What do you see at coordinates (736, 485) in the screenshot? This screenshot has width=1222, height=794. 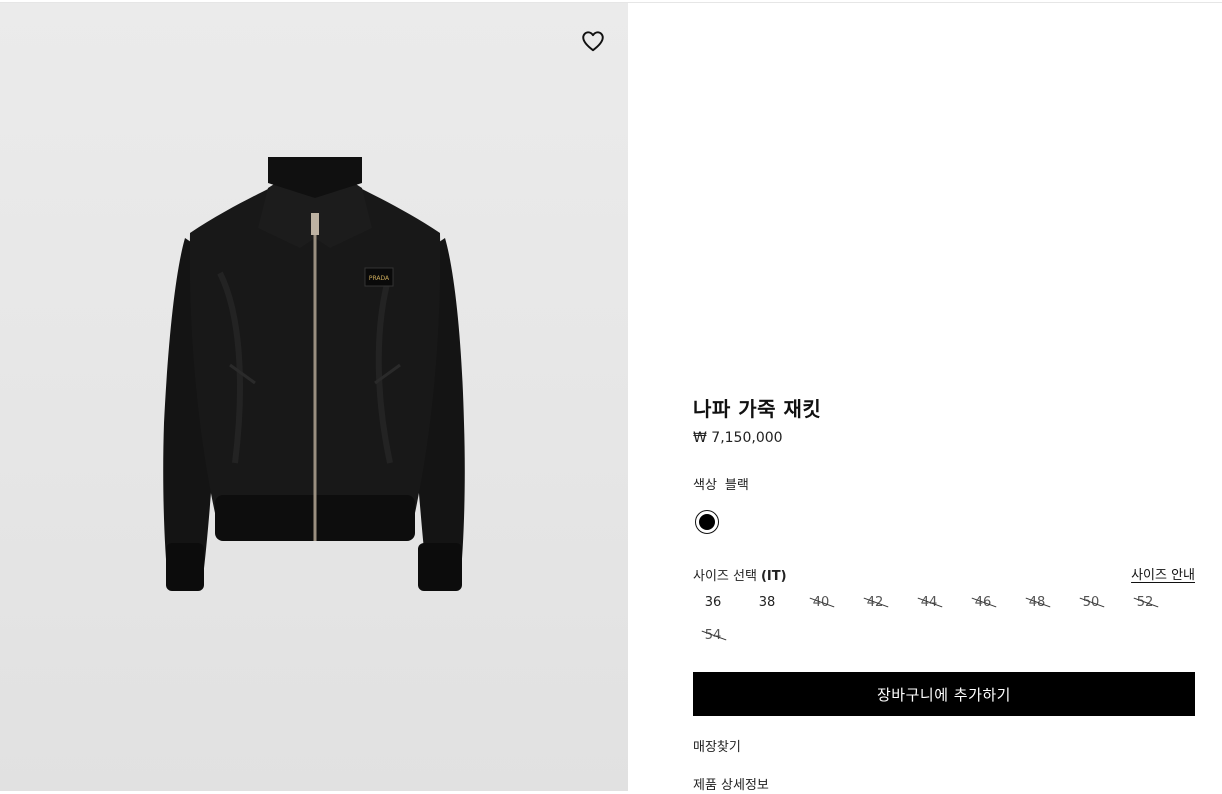 I see `color-value: 블랙` at bounding box center [736, 485].